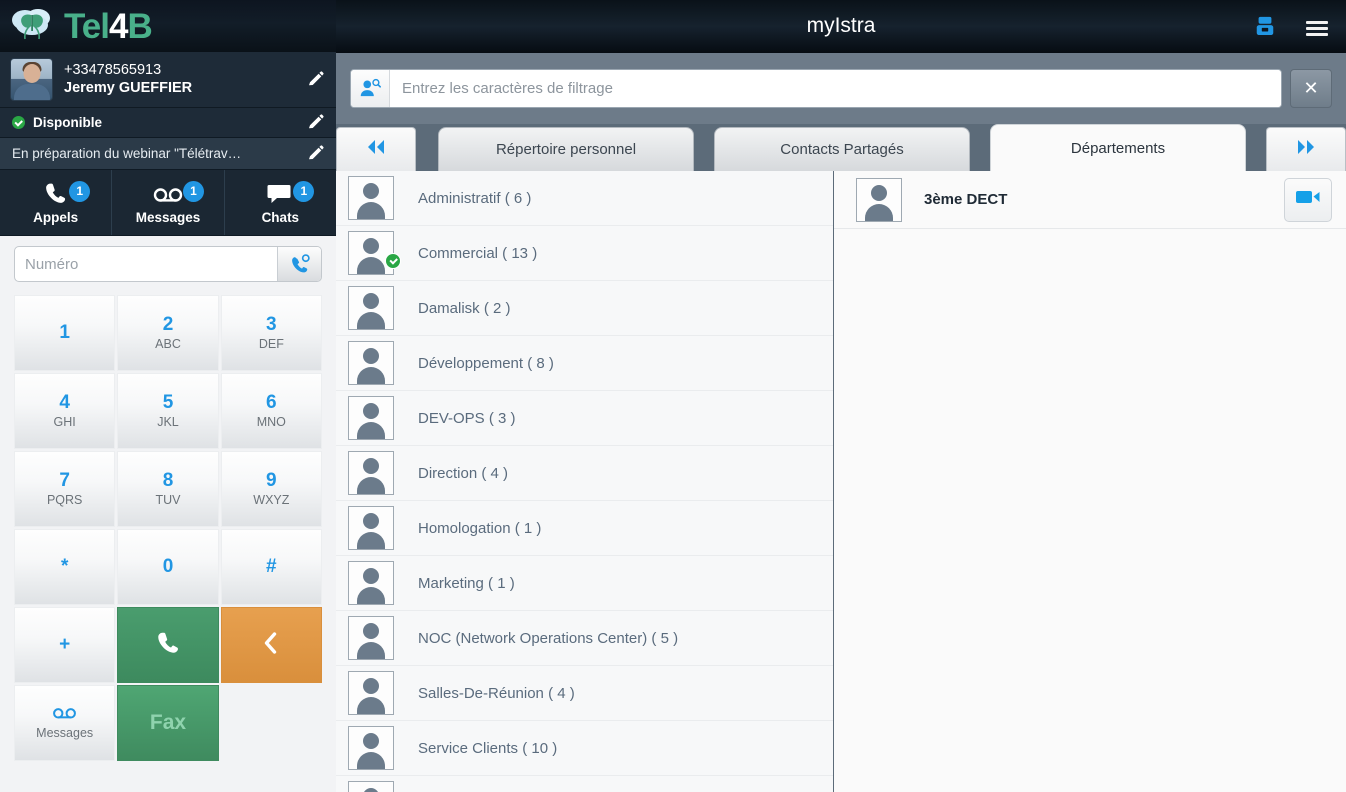 This screenshot has height=792, width=1346. What do you see at coordinates (584, 309) in the screenshot?
I see `list-item: Damalisk ( 2 )` at bounding box center [584, 309].